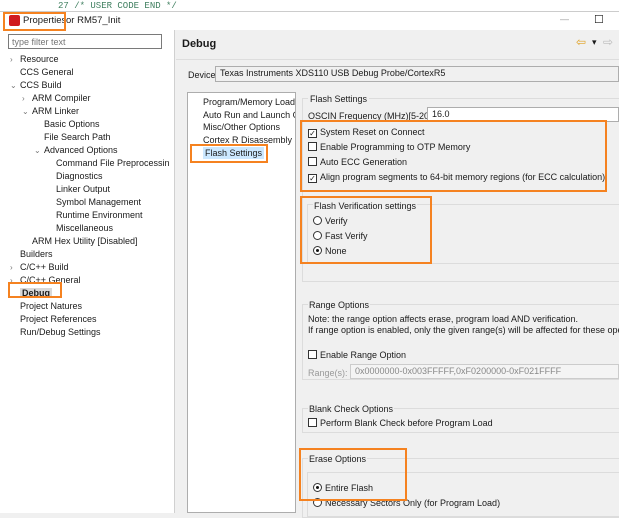  I want to click on blank-check-title: Blank Check Options, so click(351, 409).